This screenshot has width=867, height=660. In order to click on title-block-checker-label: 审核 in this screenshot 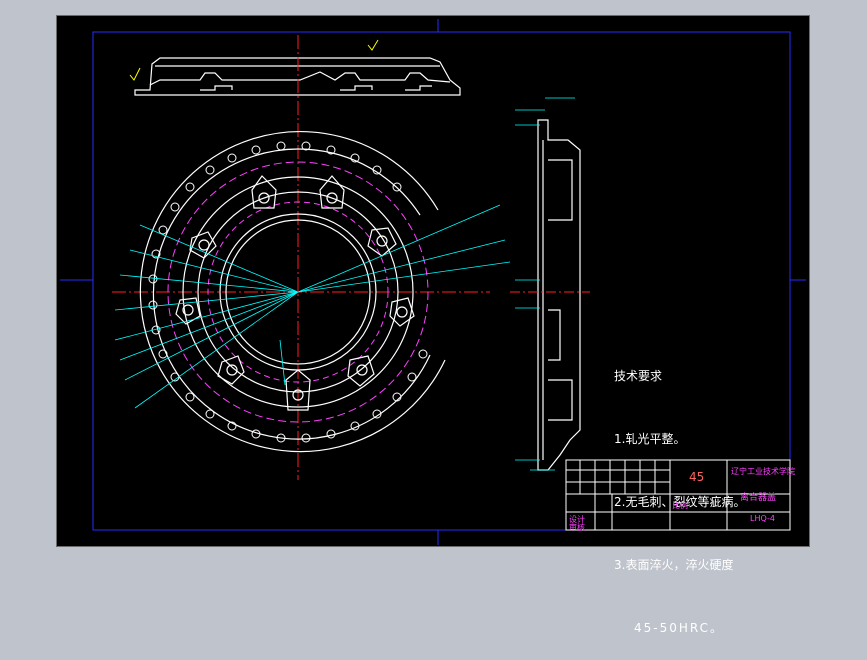, I will do `click(577, 527)`.